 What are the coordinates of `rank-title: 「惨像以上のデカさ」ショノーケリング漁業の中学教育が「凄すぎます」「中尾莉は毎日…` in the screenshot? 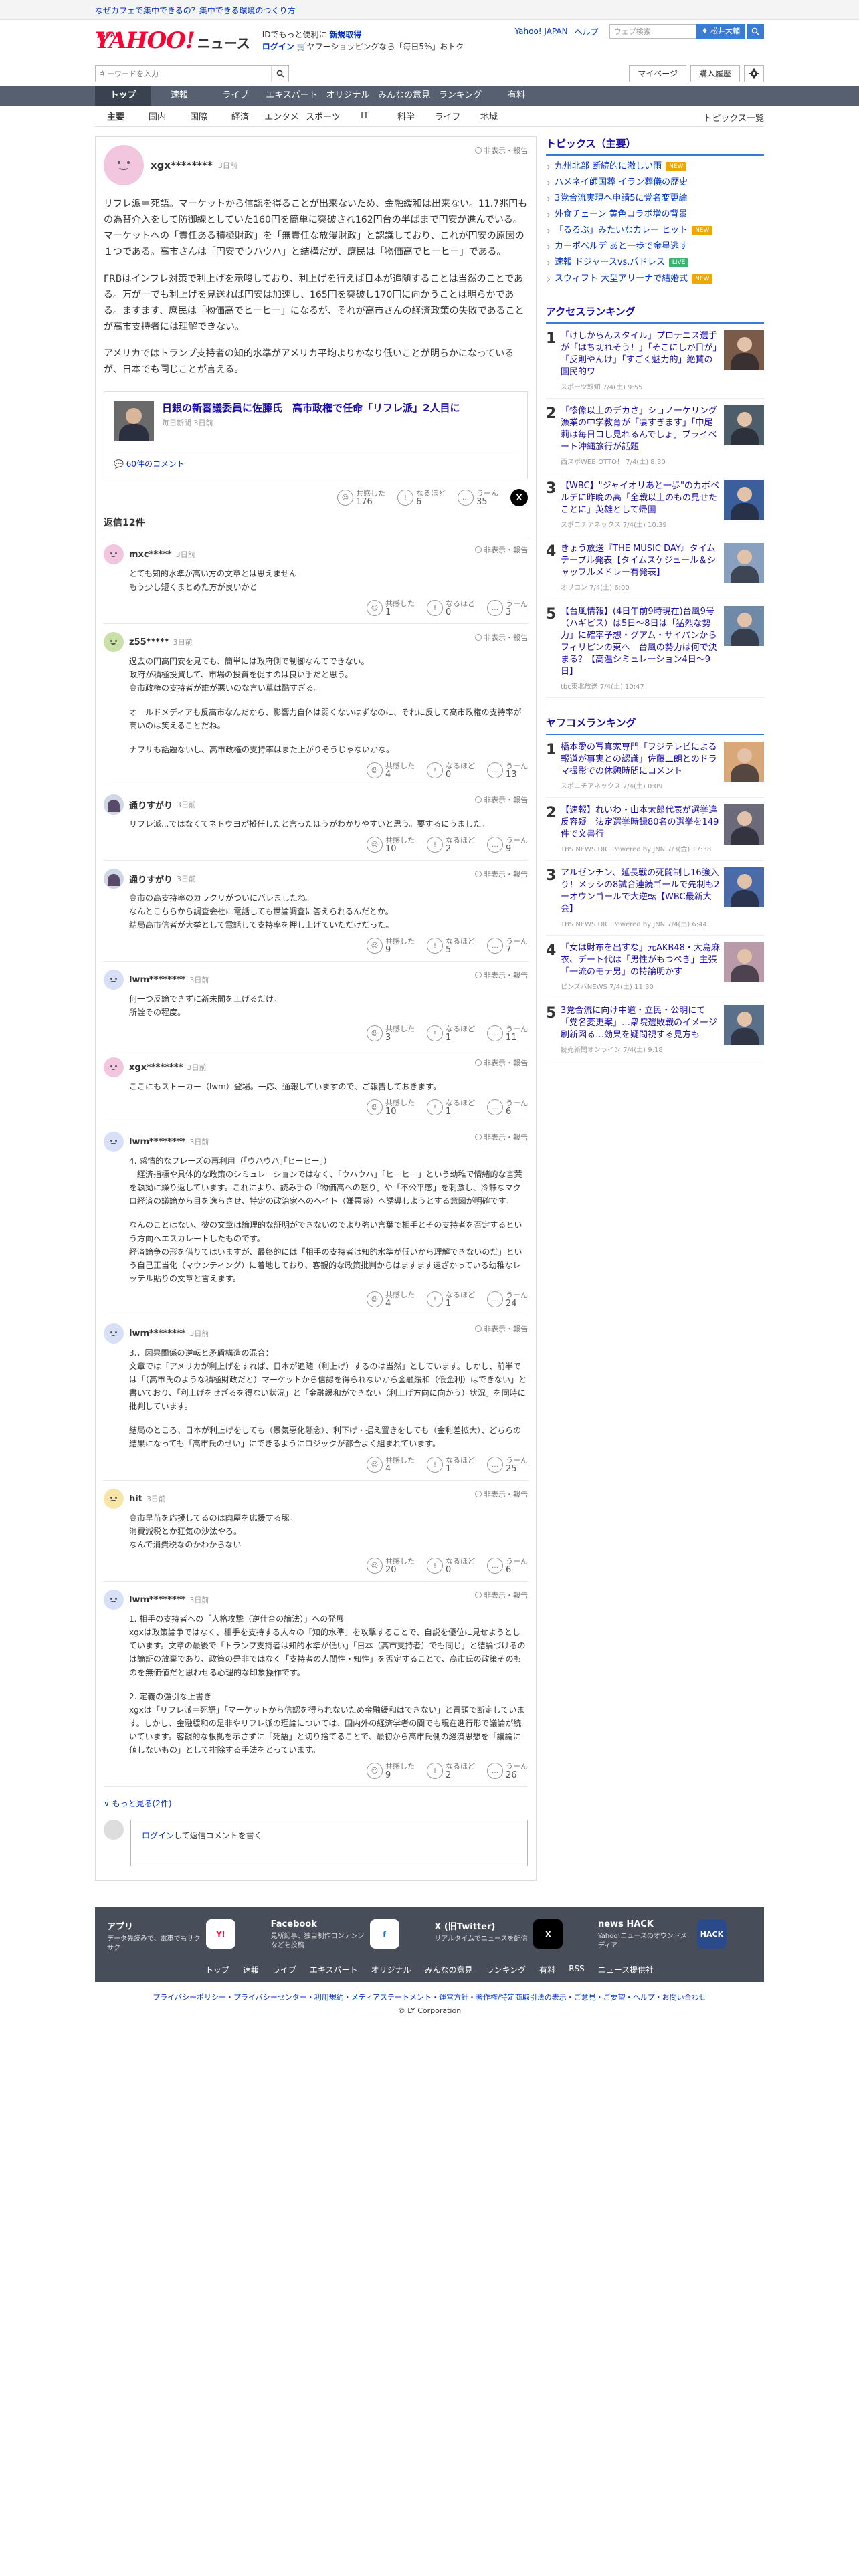 It's located at (640, 429).